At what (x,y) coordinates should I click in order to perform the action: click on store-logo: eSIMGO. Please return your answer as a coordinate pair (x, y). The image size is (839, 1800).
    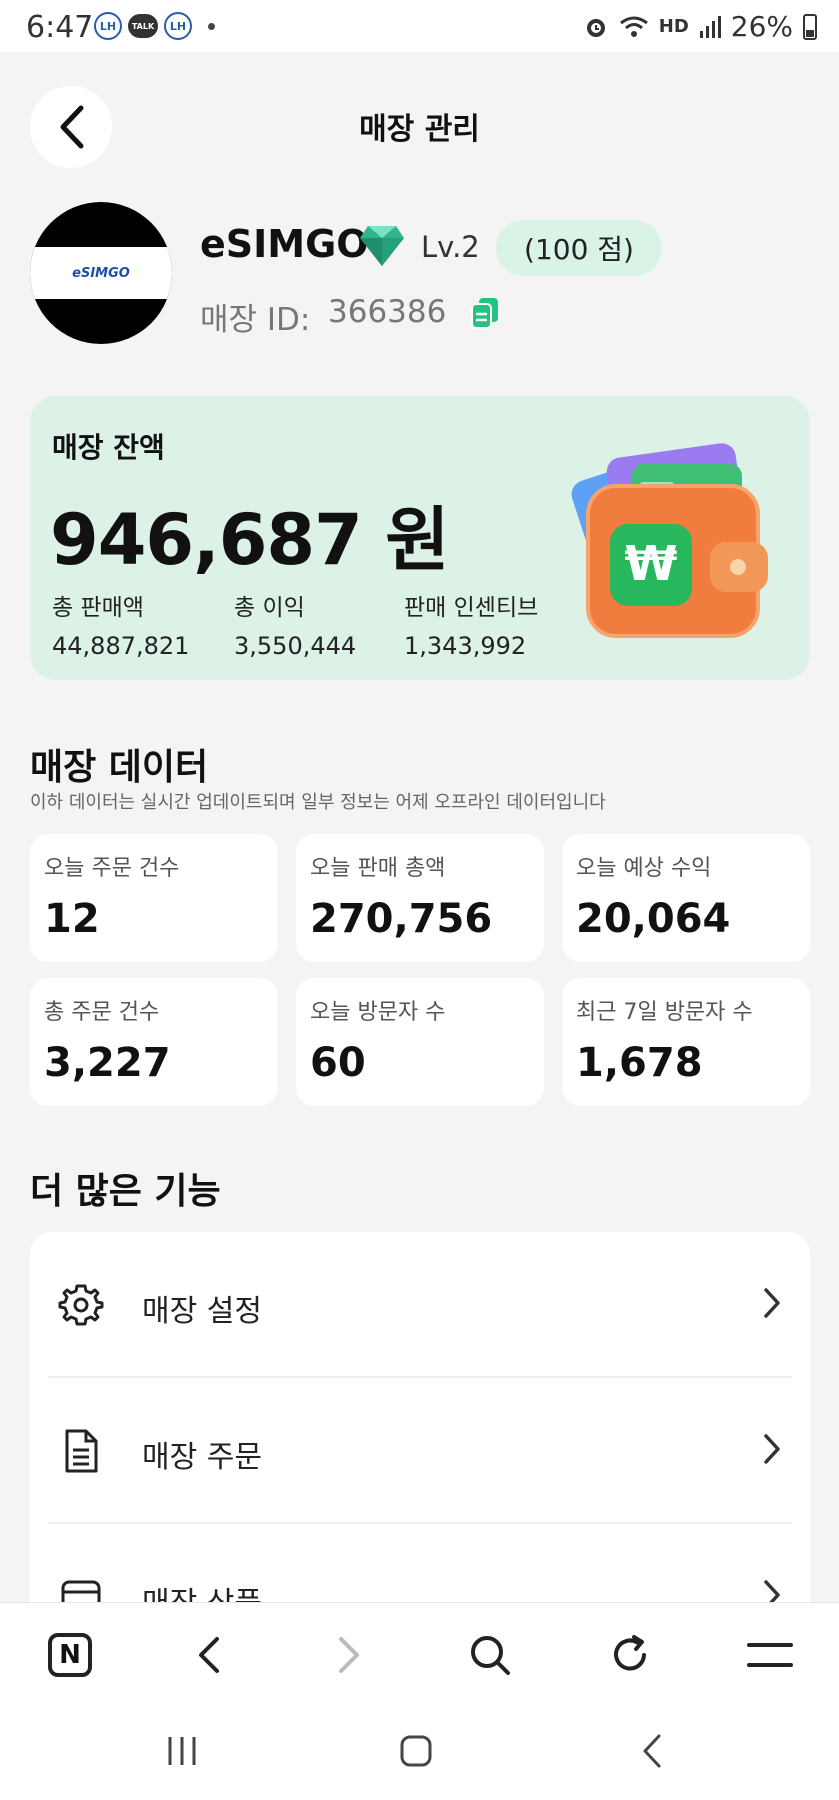
    Looking at the image, I should click on (101, 273).